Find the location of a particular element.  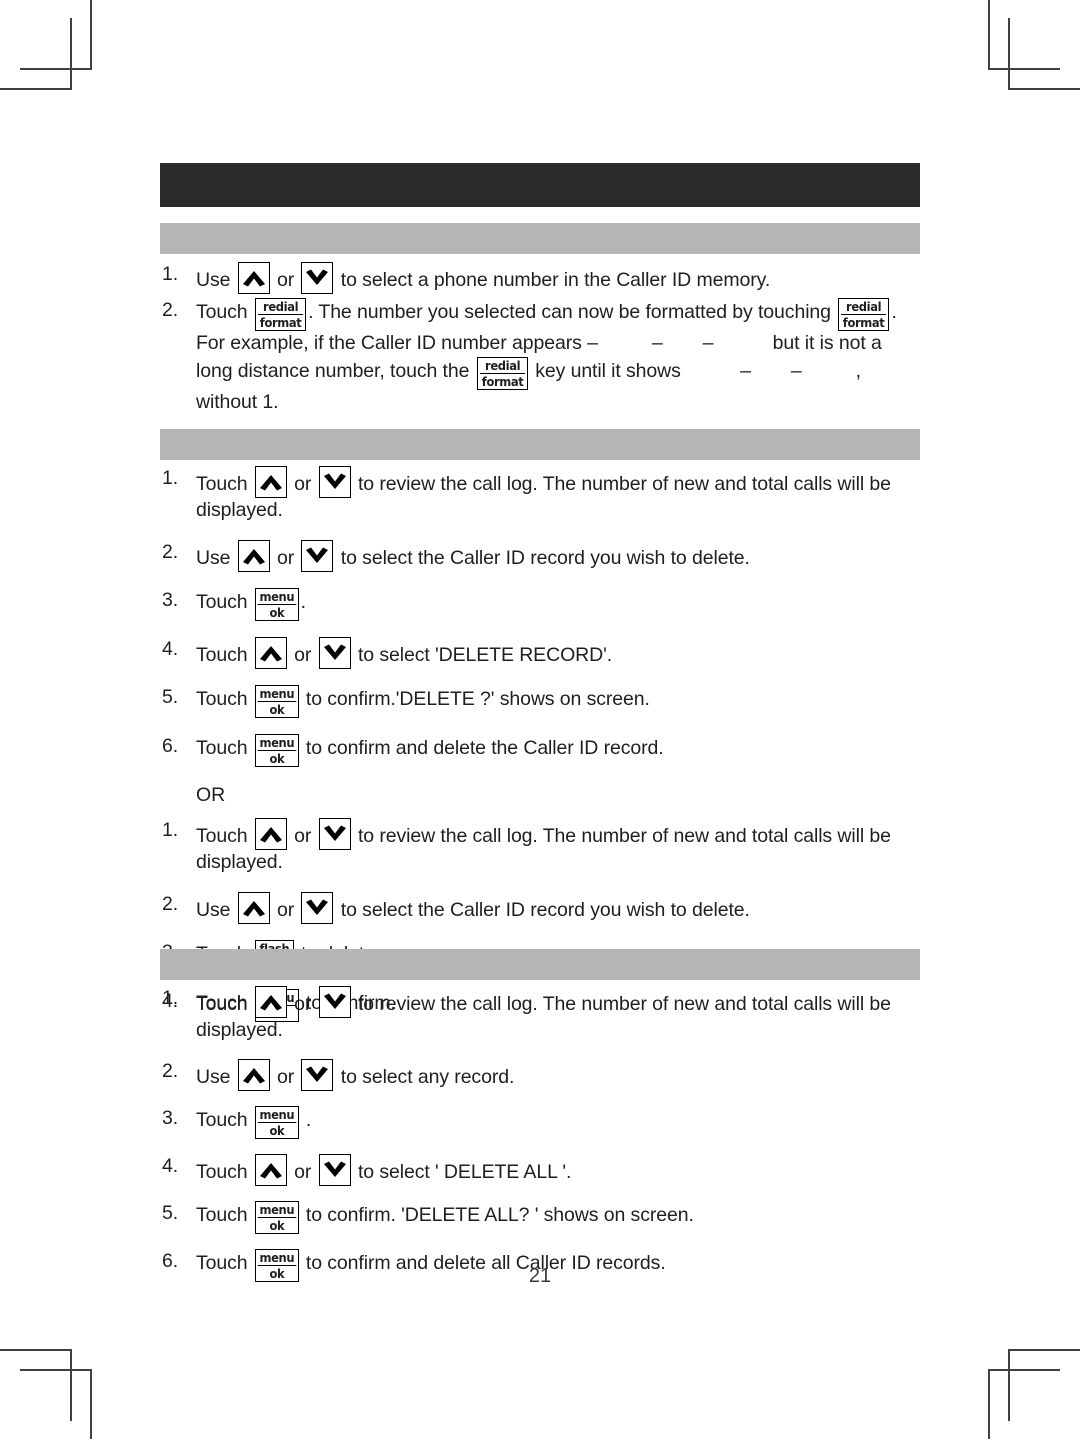

instruction-step: 3. Touch menu ok. is located at coordinates (540, 604).